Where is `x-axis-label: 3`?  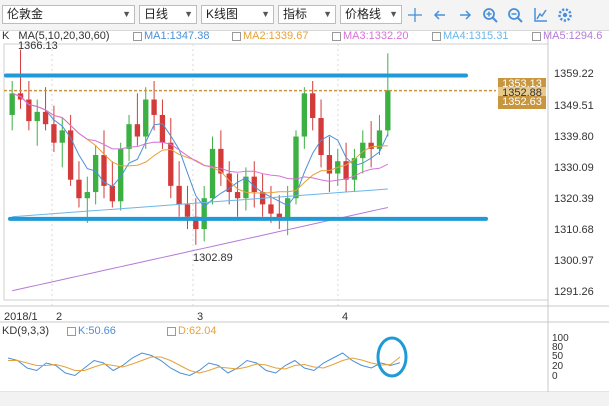 x-axis-label: 3 is located at coordinates (200, 317).